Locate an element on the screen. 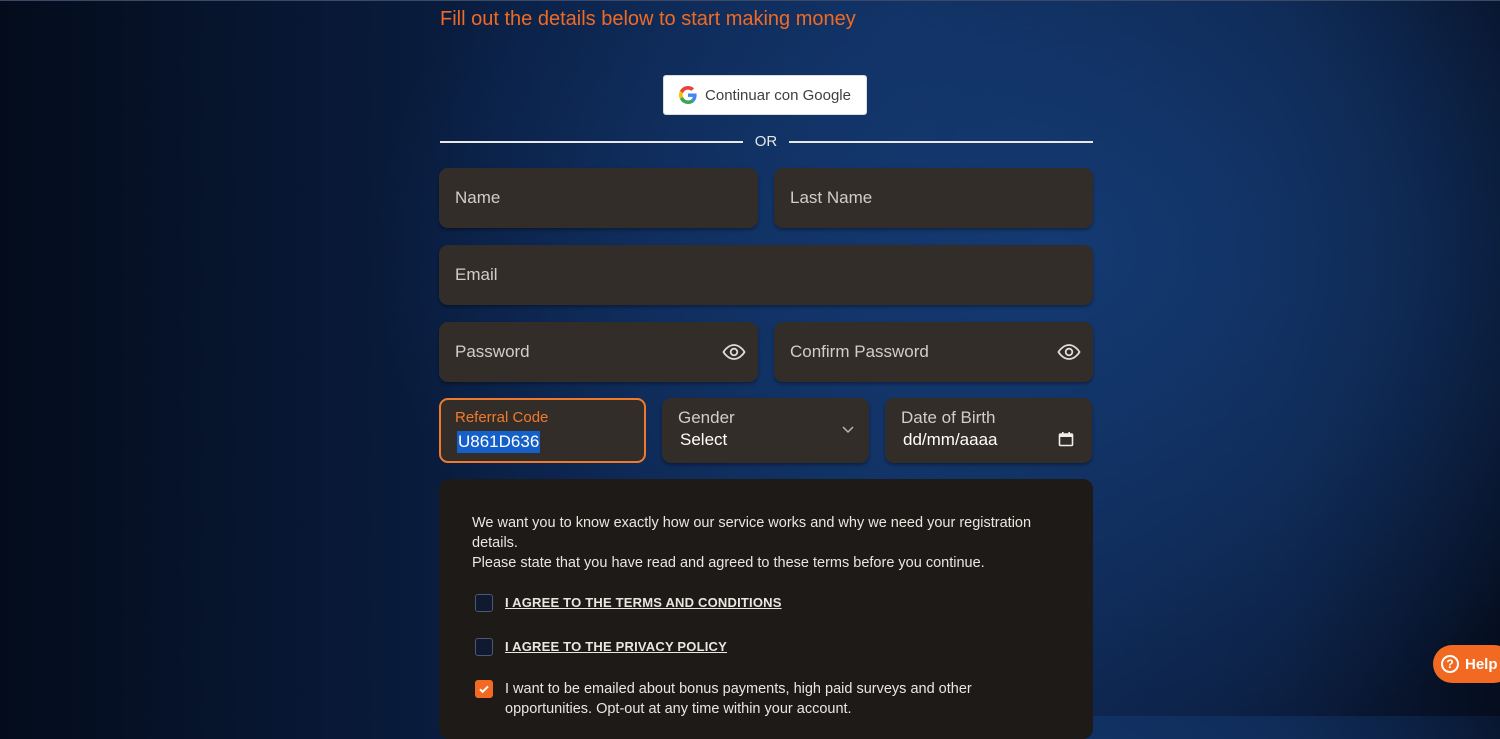 The height and width of the screenshot is (739, 1500). confirm-password-placeholder: Confirm Password is located at coordinates (859, 351).